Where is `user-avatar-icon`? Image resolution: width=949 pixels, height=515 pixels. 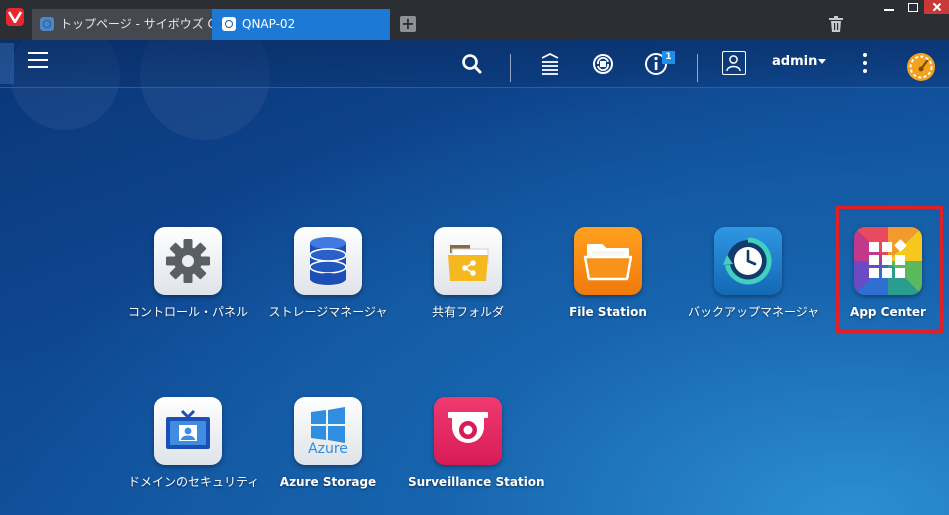 user-avatar-icon is located at coordinates (734, 63).